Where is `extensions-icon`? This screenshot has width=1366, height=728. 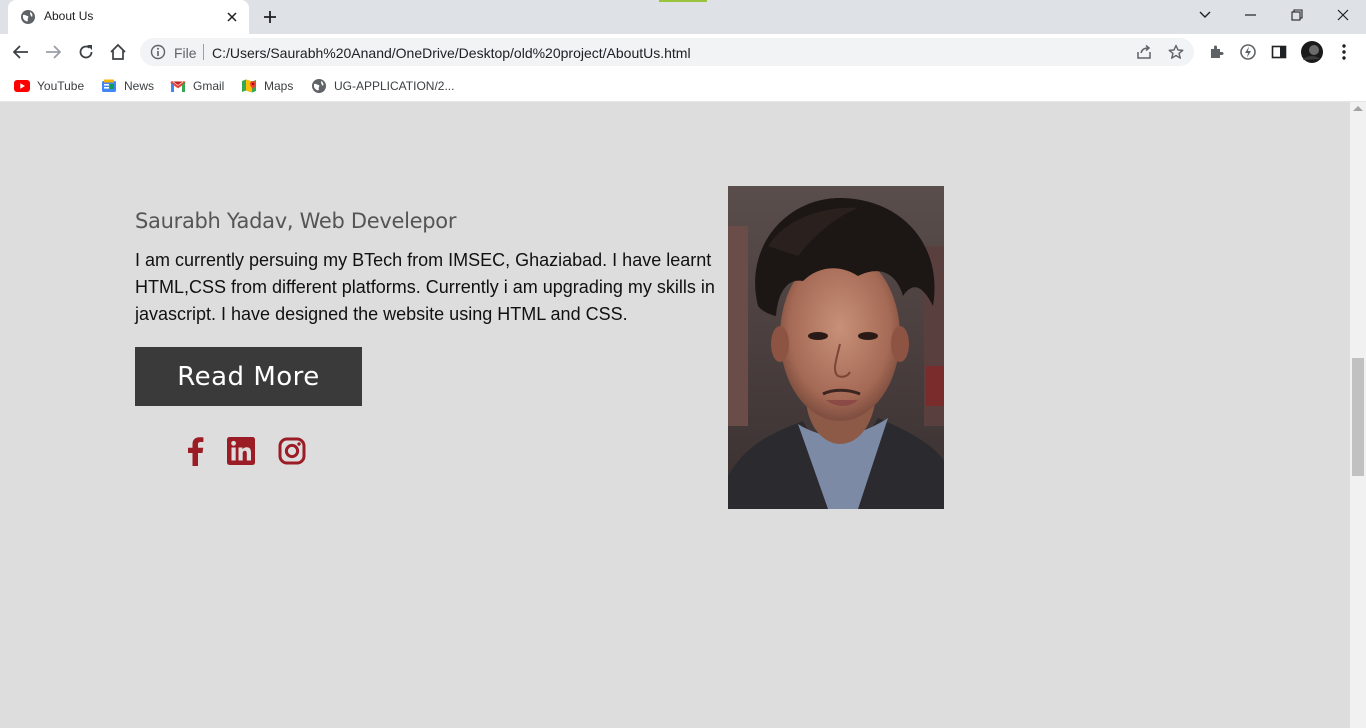 extensions-icon is located at coordinates (1216, 52).